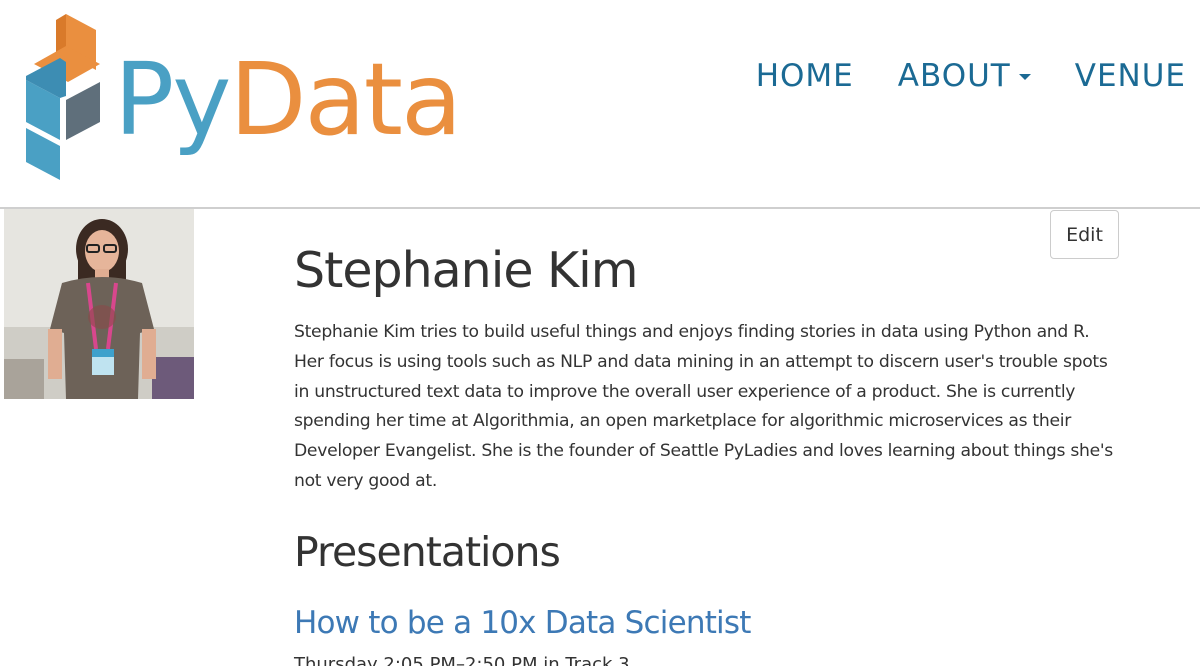  I want to click on speaker-photo, so click(99, 304).